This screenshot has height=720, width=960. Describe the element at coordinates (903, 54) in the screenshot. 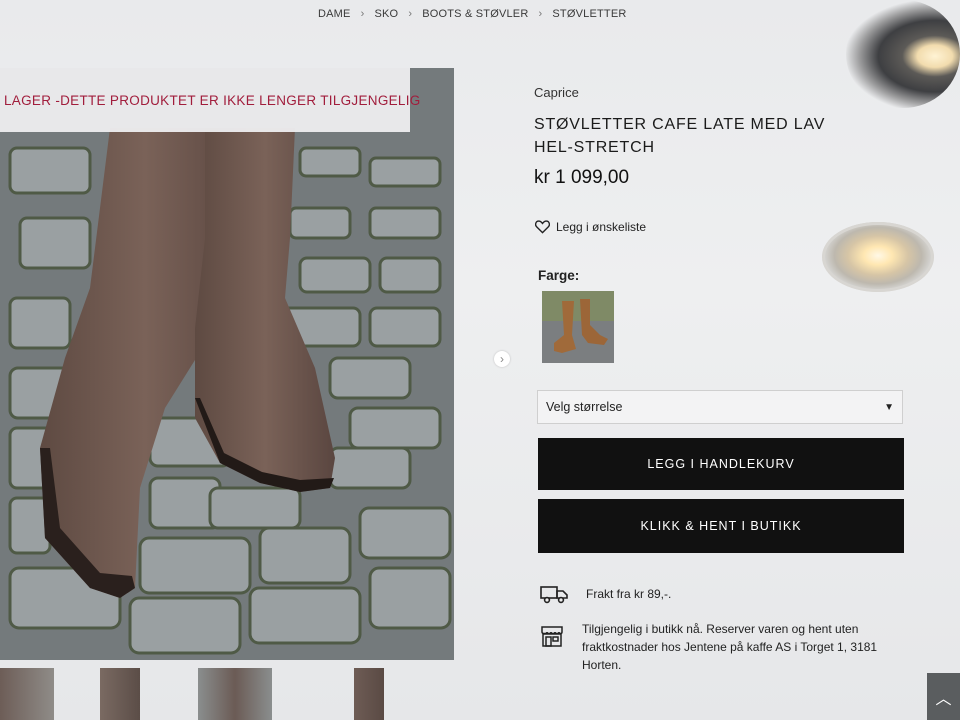

I see `light-reflection-top` at that location.